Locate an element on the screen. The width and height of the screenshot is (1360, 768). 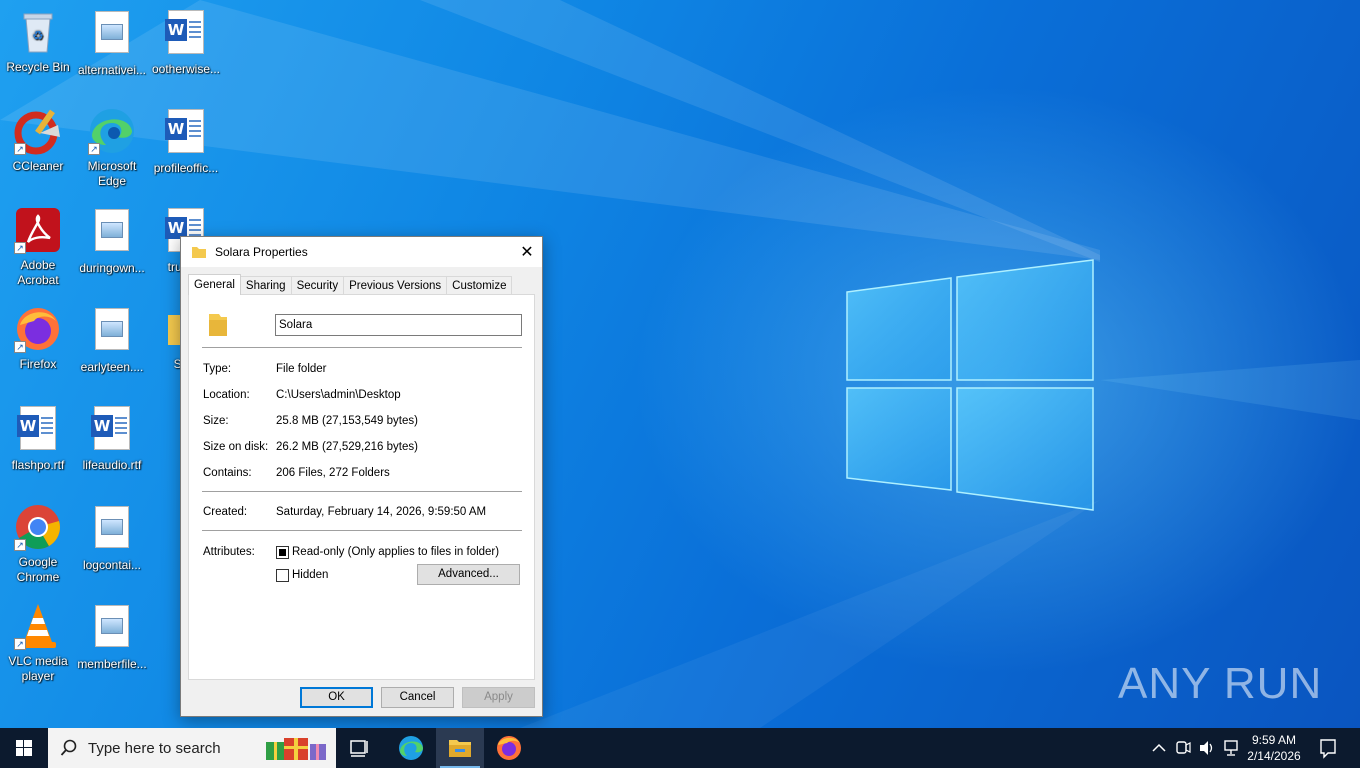
tab-customize: Customize is located at coordinates (479, 285).